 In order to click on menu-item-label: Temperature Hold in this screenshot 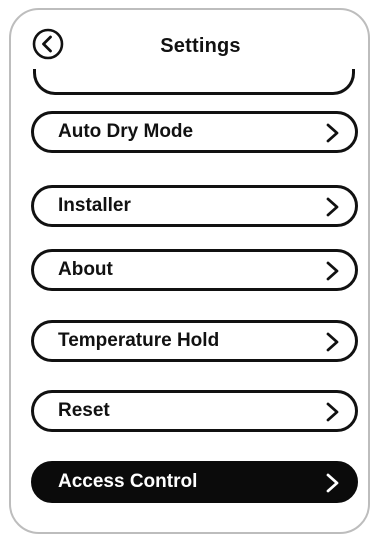, I will do `click(139, 340)`.